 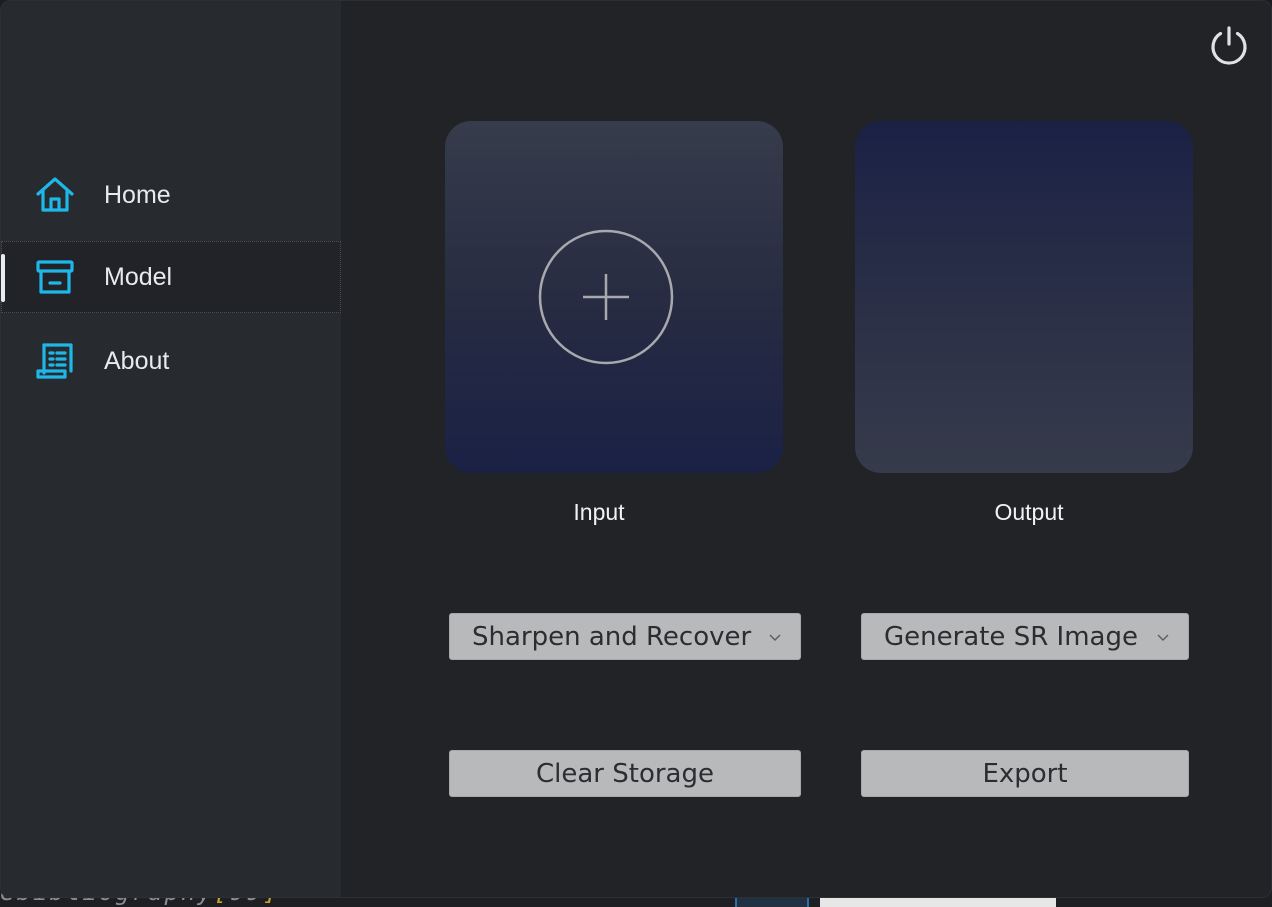 I want to click on add-icon, so click(x=606, y=297).